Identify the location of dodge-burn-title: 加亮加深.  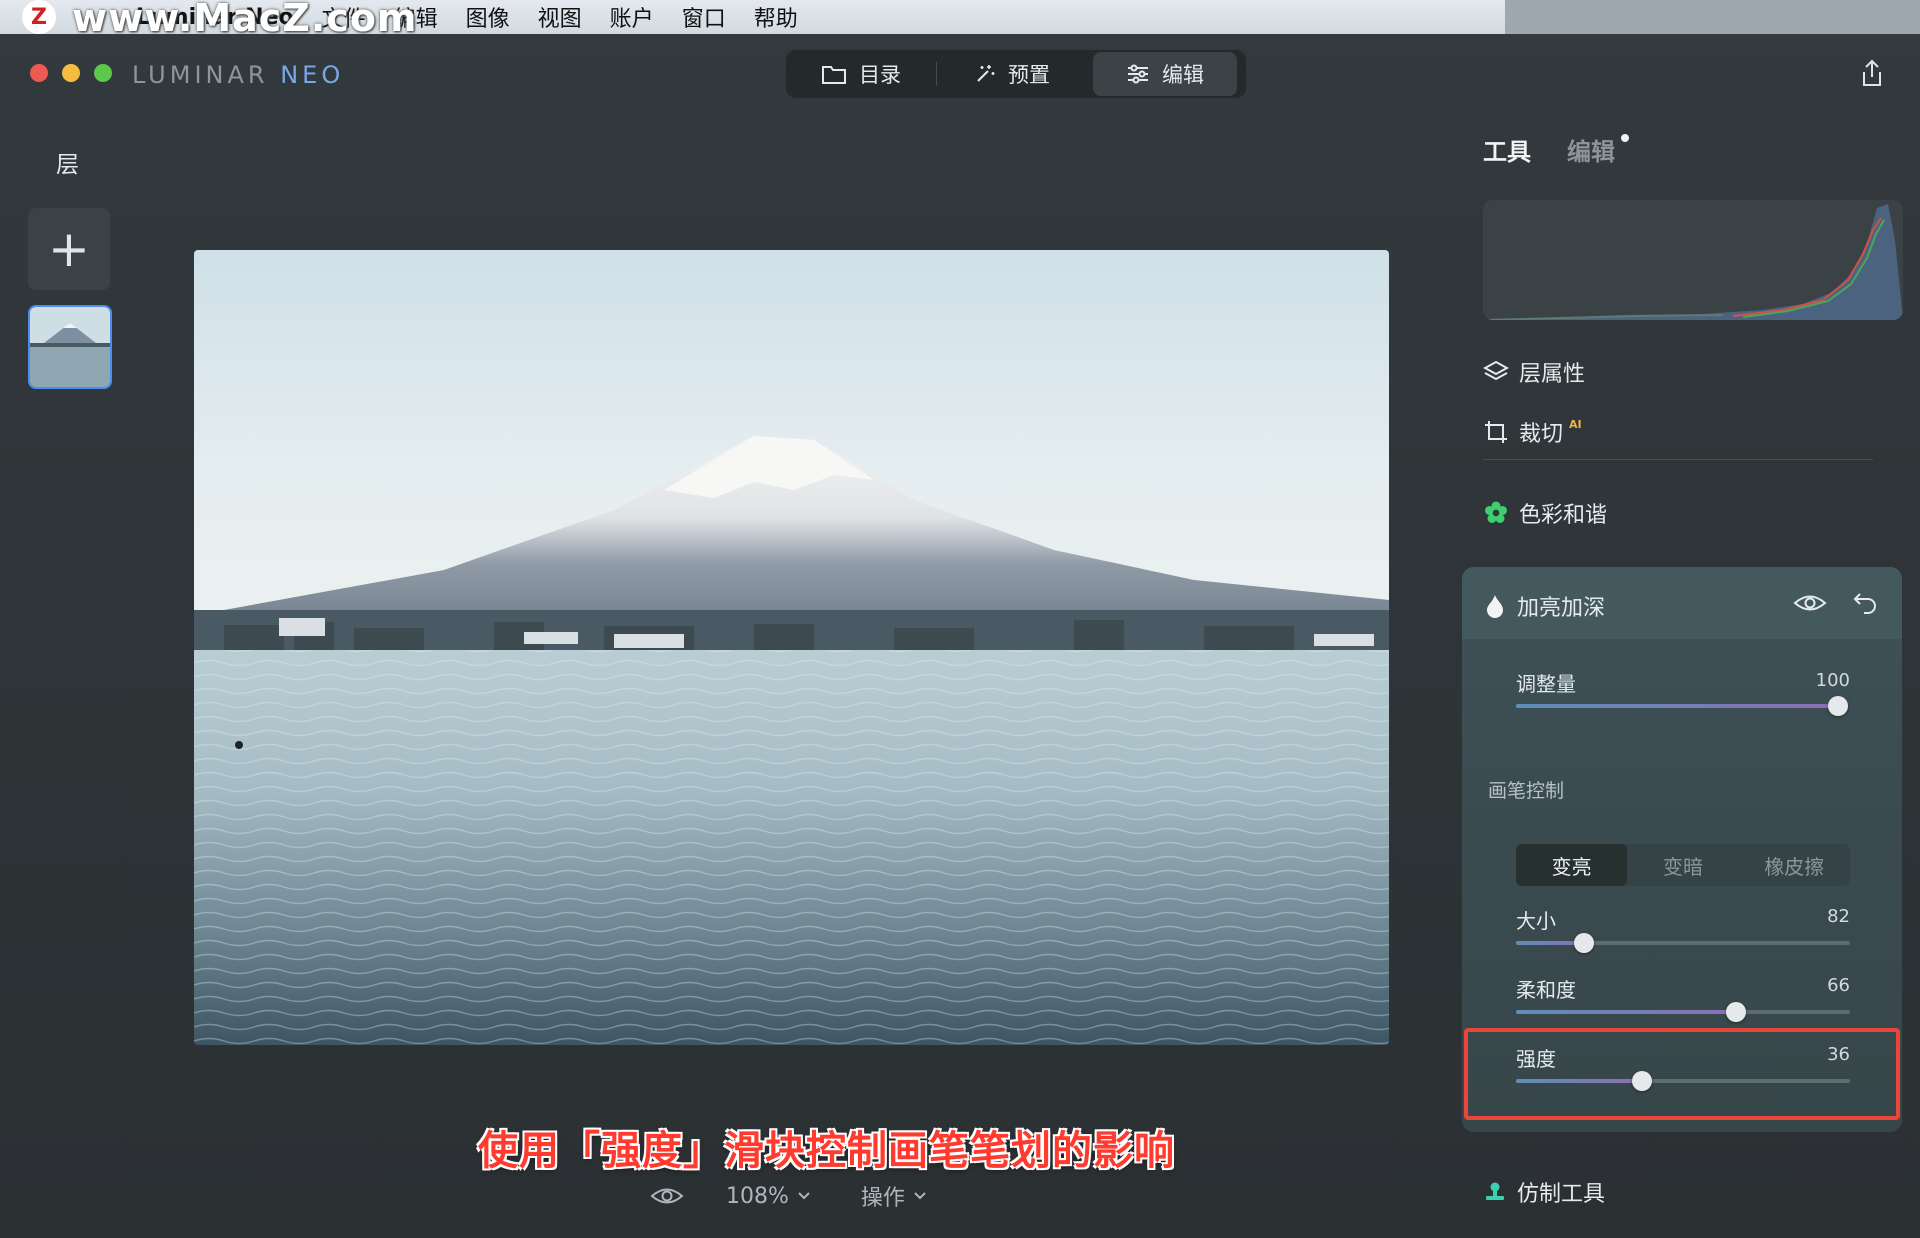
(1544, 606).